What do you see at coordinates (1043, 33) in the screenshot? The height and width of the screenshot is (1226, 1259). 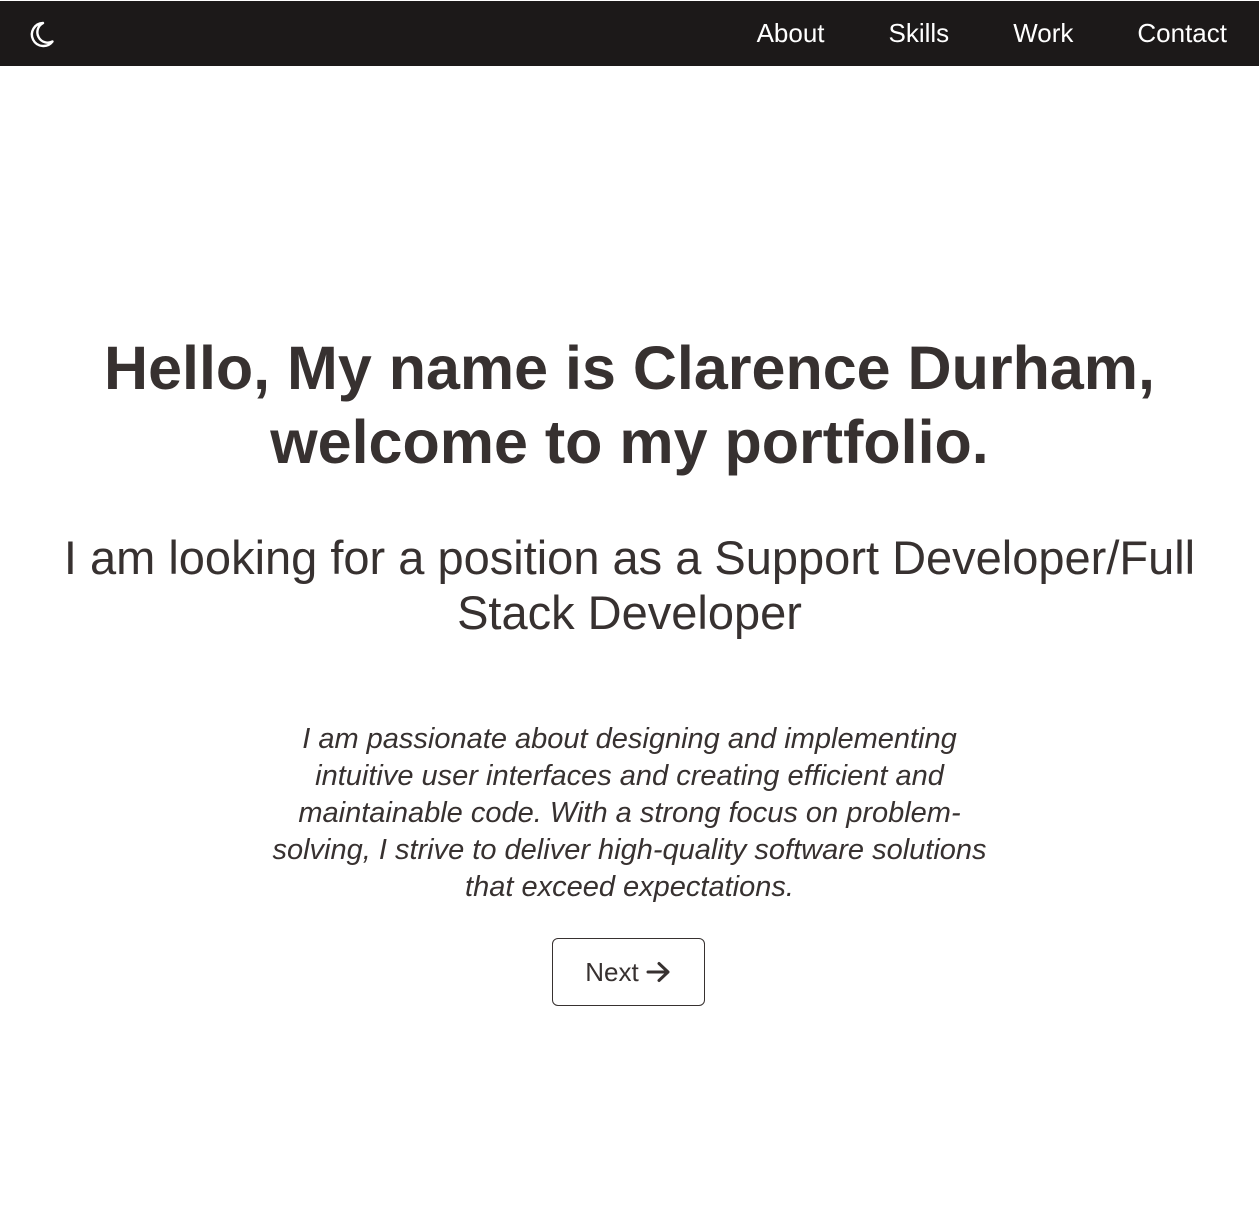 I see `nav-link-work: Work` at bounding box center [1043, 33].